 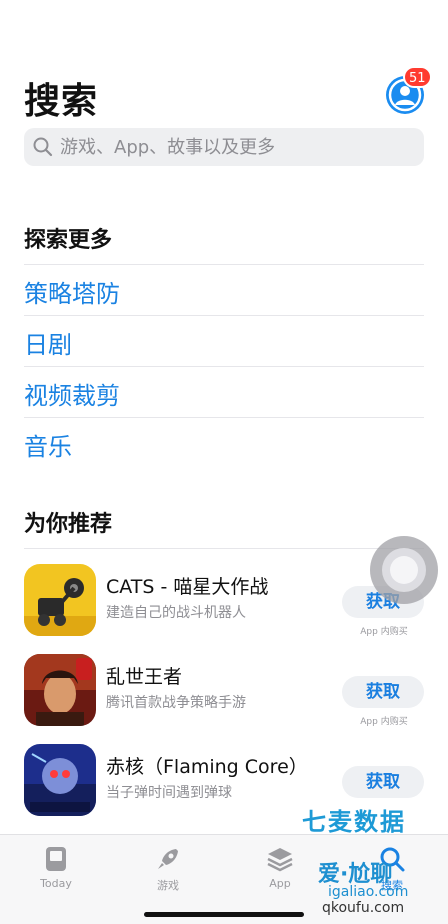 What do you see at coordinates (56, 859) in the screenshot?
I see `today-icon` at bounding box center [56, 859].